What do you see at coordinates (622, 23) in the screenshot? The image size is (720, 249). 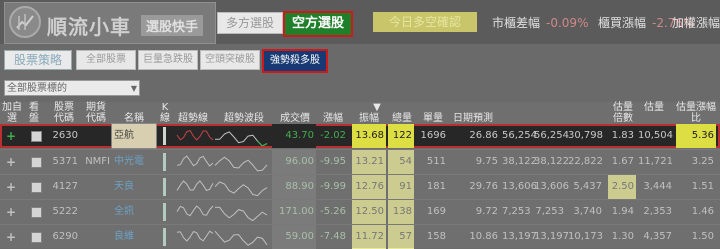 I see `otc-change-label: 櫃買漲幅` at bounding box center [622, 23].